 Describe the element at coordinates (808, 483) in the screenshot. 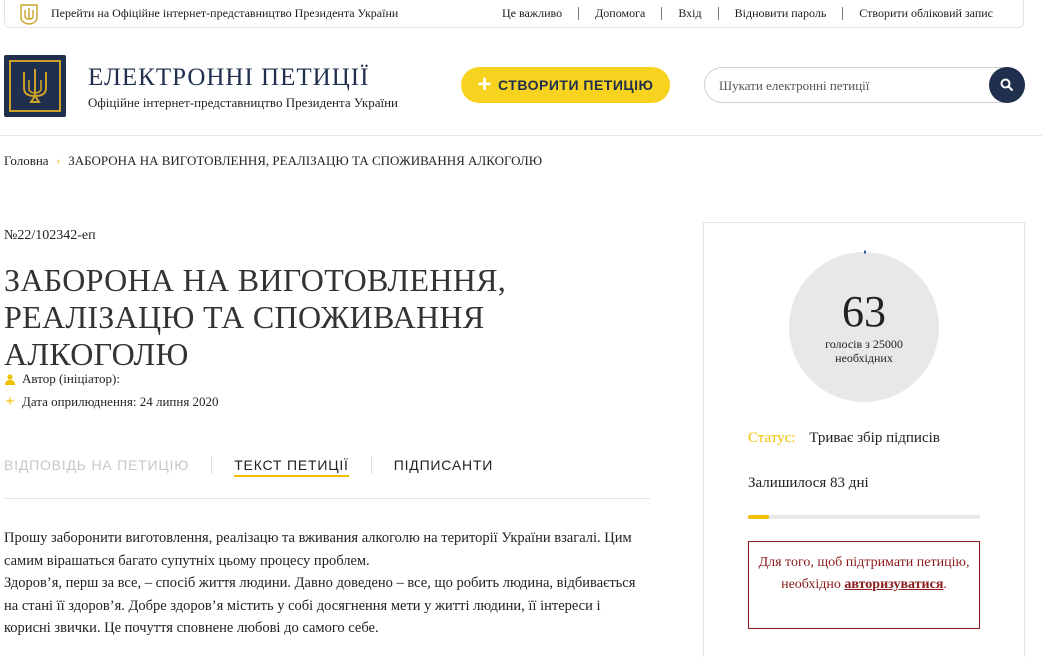

I see `days-remaining: Залишилося 83 дні` at that location.